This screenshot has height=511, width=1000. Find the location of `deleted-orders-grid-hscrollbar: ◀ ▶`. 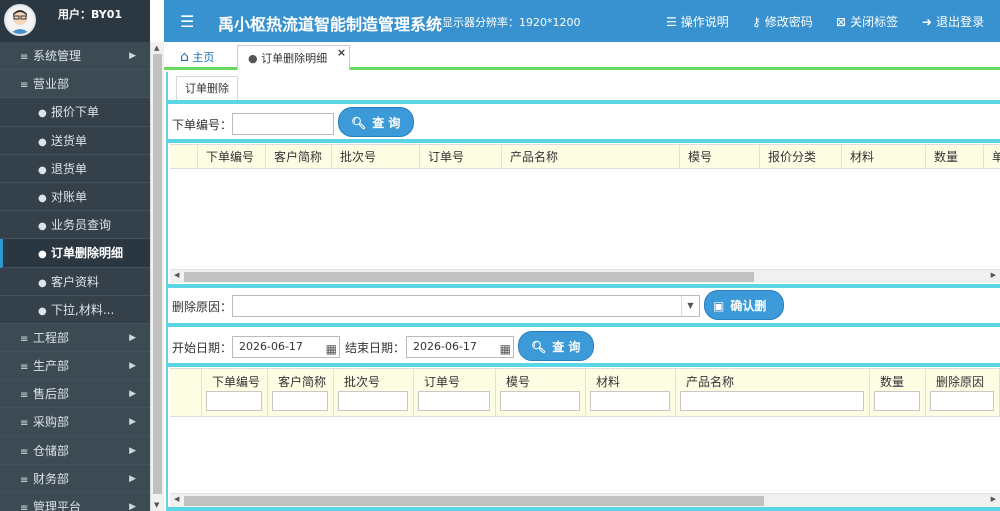

deleted-orders-grid-hscrollbar: ◀ ▶ is located at coordinates (585, 500).